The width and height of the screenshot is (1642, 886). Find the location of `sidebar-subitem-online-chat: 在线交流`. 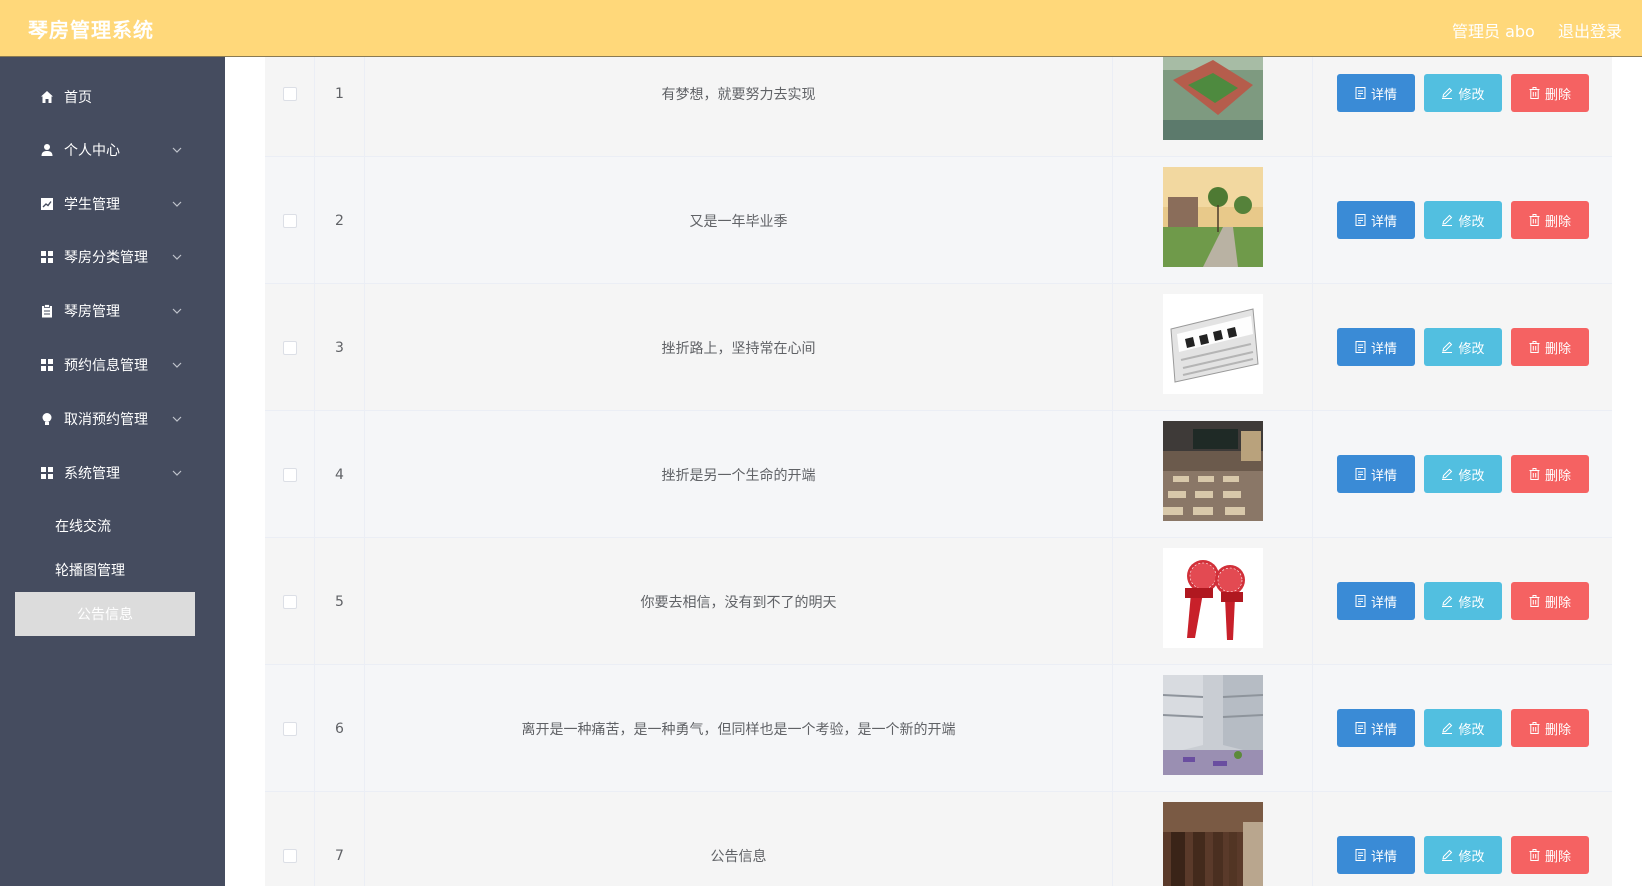

sidebar-subitem-online-chat: 在线交流 is located at coordinates (112, 526).